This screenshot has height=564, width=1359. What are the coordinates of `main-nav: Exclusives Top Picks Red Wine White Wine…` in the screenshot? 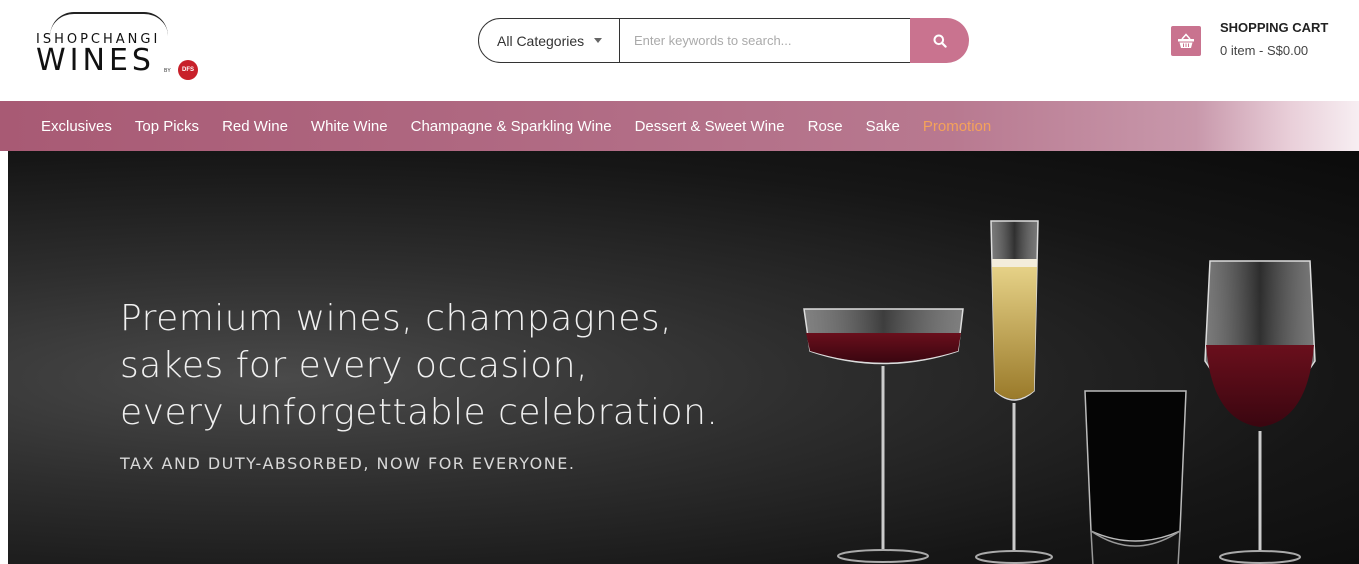 It's located at (679, 126).